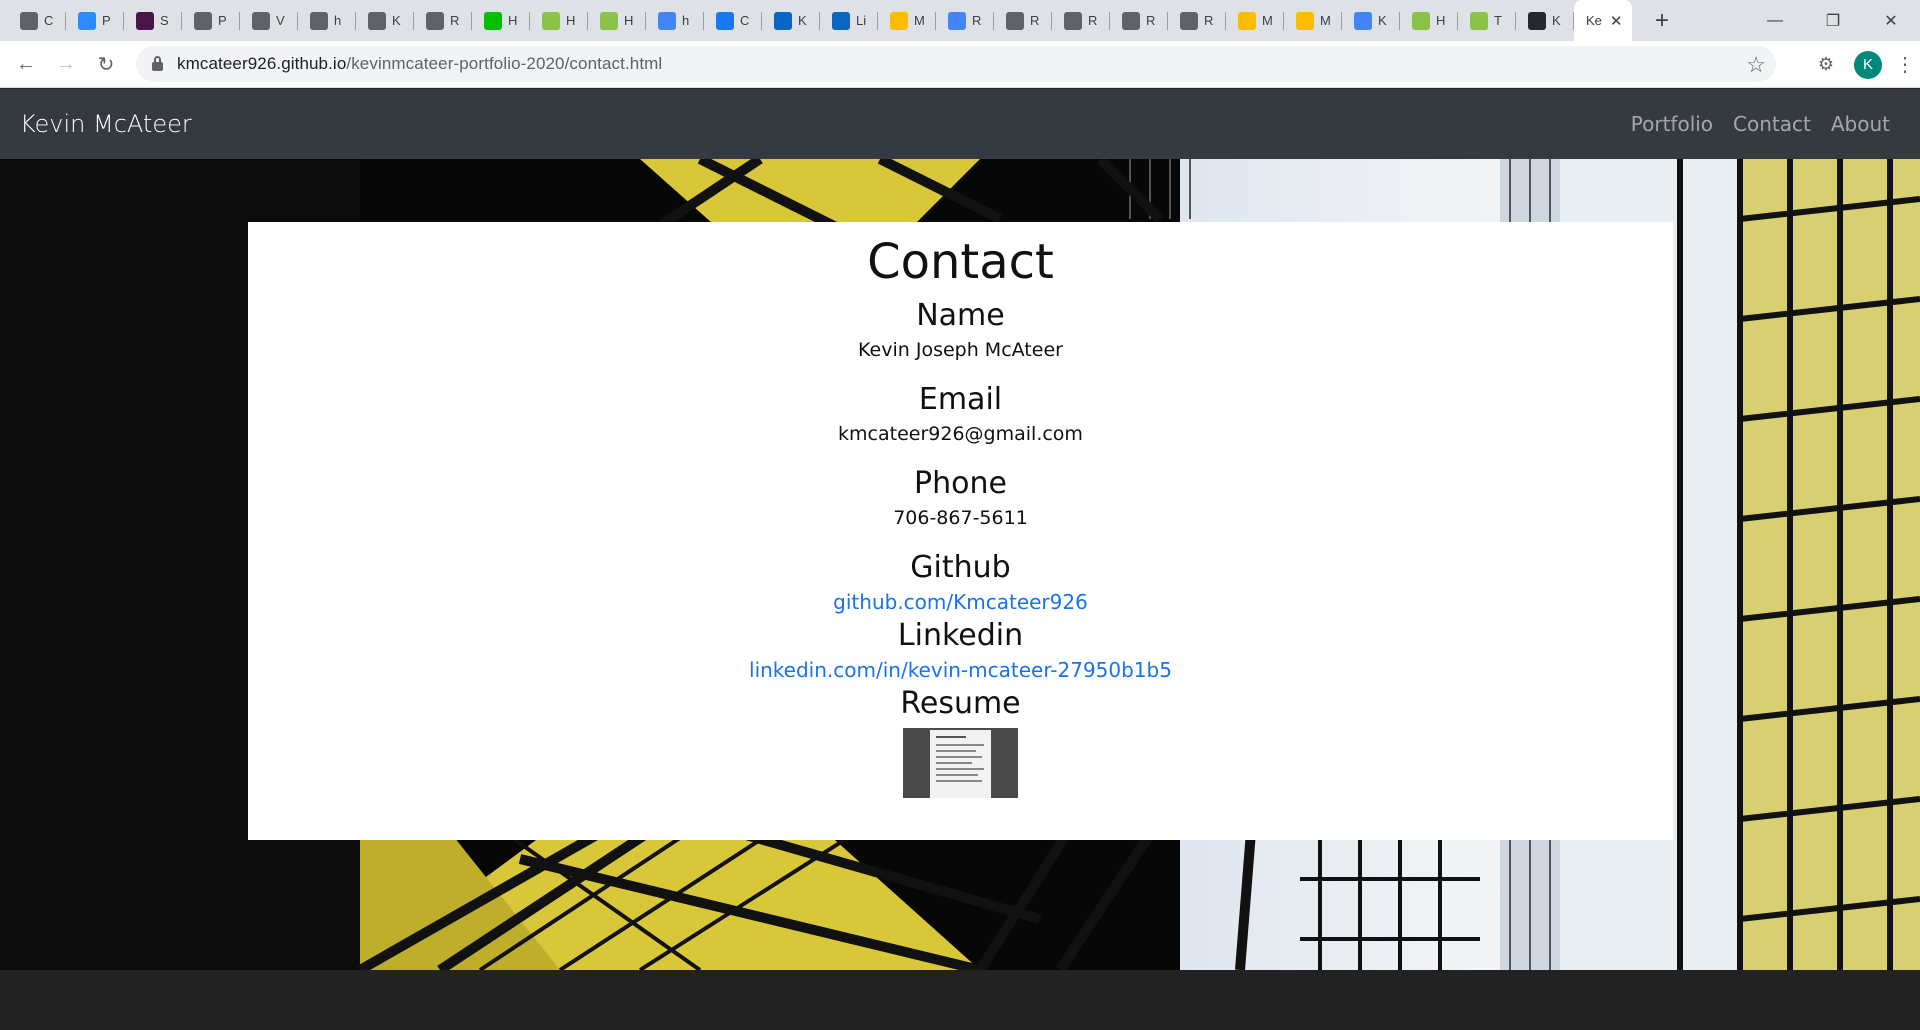  Describe the element at coordinates (960, 483) in the screenshot. I see `phone-heading: Phone` at that location.